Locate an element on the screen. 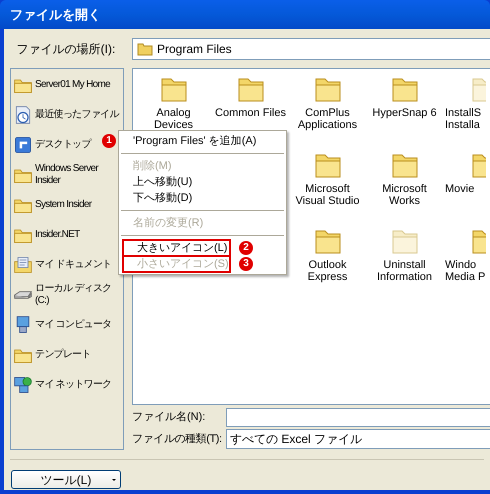 This screenshot has height=494, width=490. document-folder-icon is located at coordinates (23, 265).